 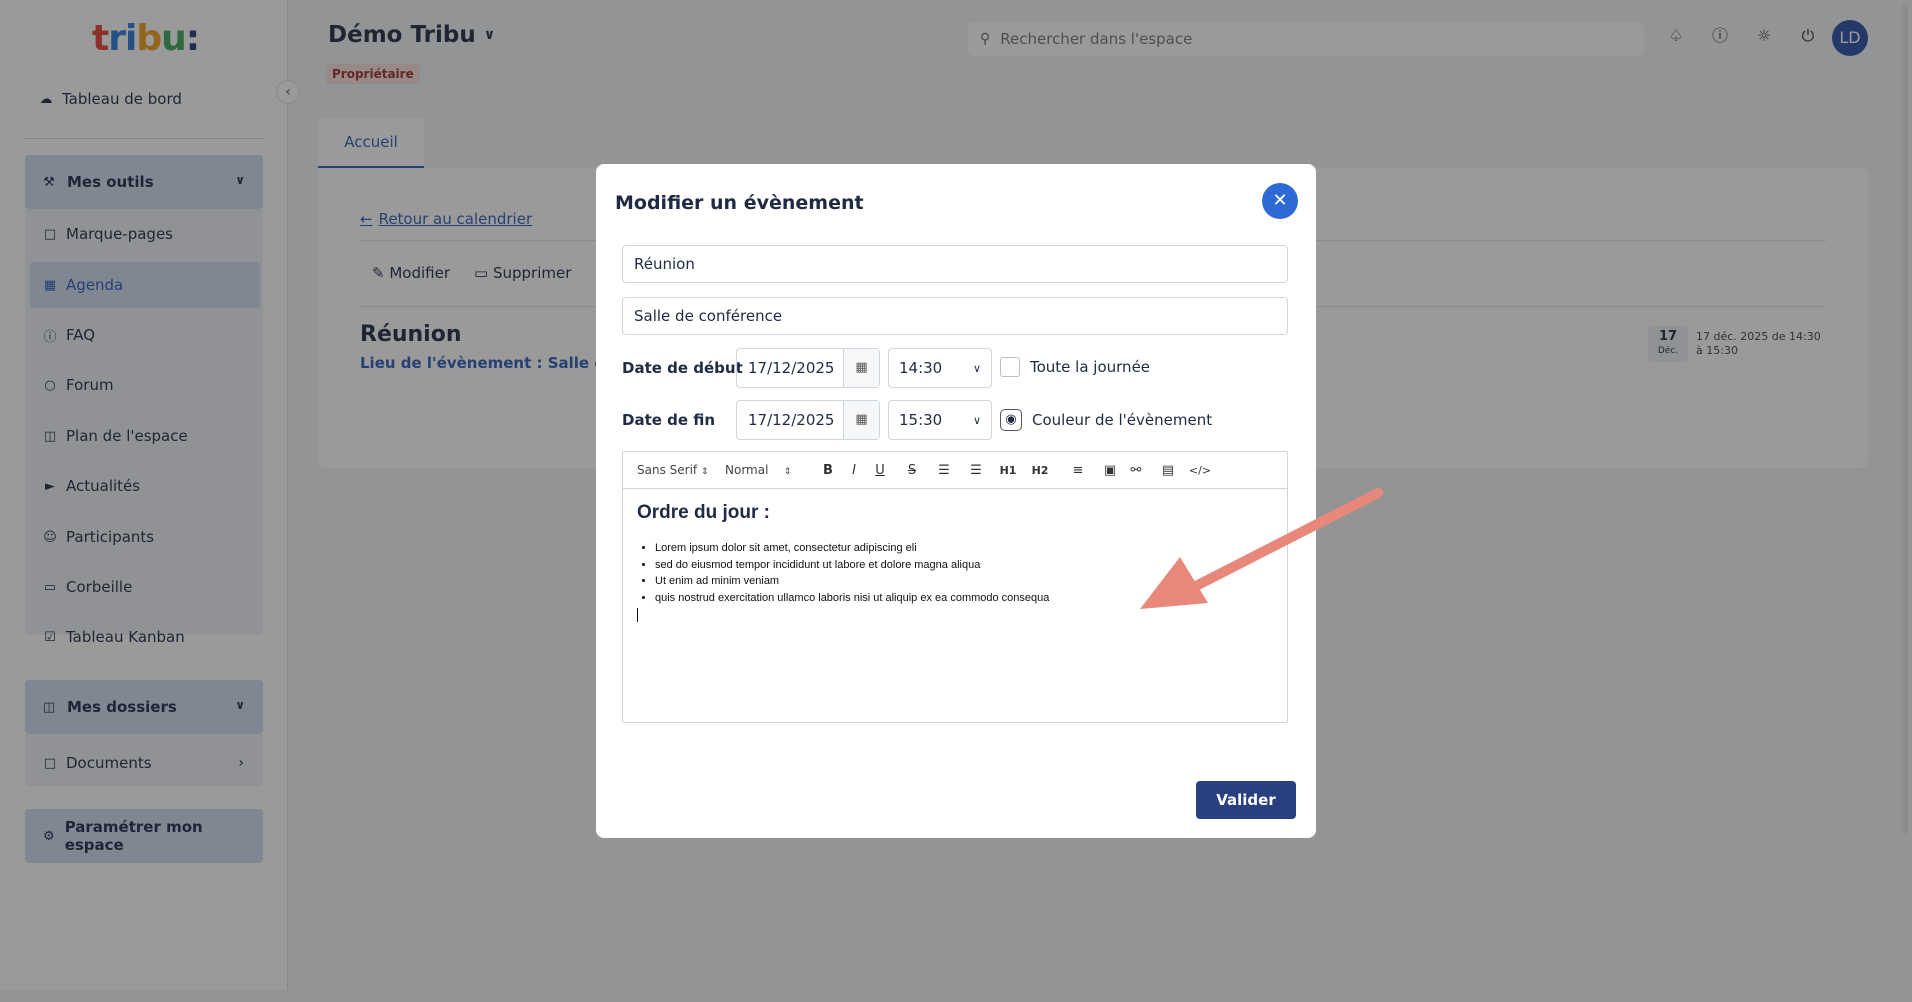 I want to click on start-date-value: 17/12/2025, so click(x=791, y=368).